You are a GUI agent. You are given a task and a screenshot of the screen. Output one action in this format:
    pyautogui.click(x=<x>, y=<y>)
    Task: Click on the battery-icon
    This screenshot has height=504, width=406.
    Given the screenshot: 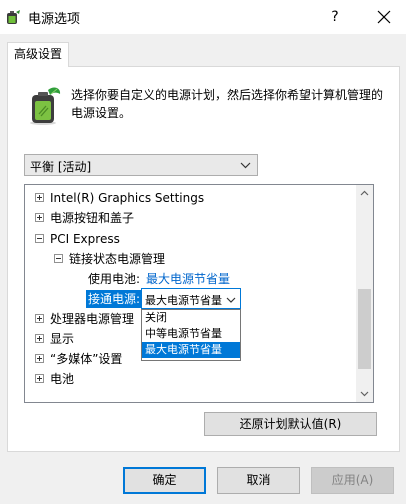 What is the action you would take?
    pyautogui.click(x=45, y=106)
    